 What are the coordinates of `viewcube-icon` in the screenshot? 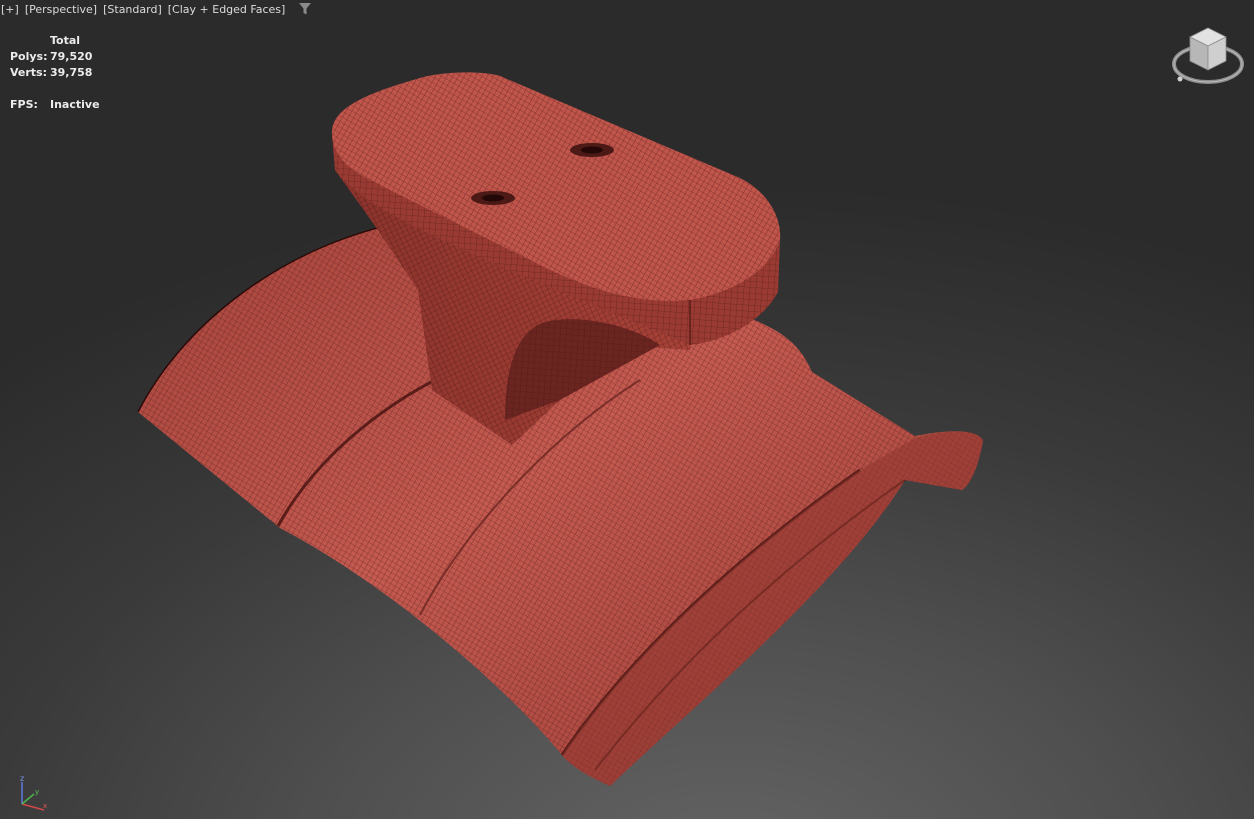 It's located at (1208, 58).